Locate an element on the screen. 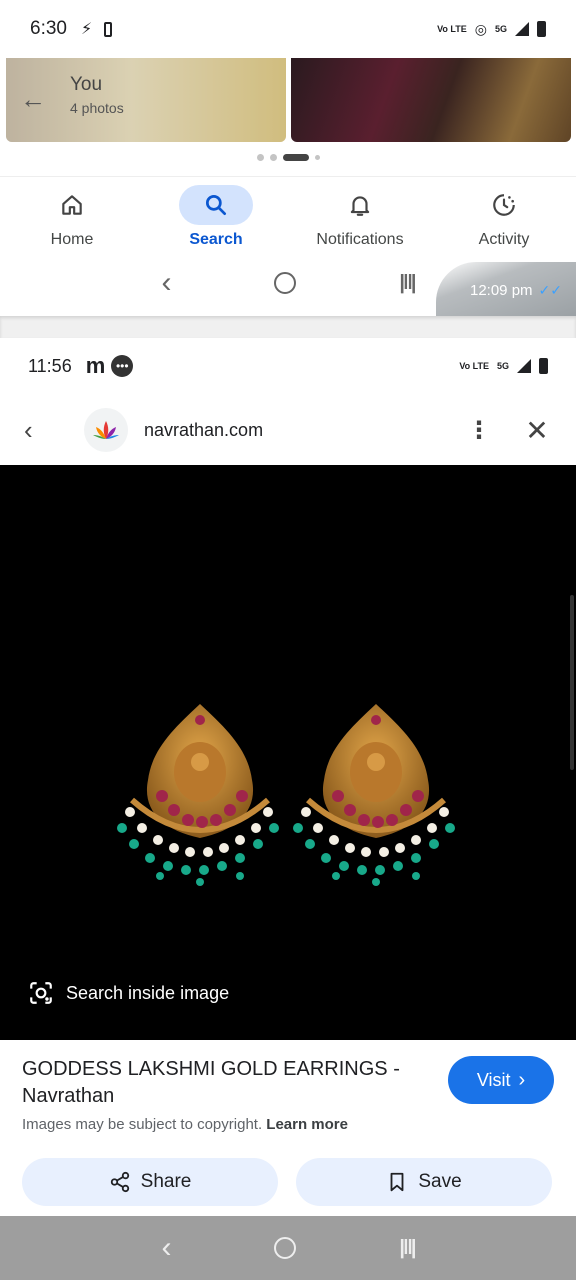  hotspot-icon: ◎ is located at coordinates (480, 28).